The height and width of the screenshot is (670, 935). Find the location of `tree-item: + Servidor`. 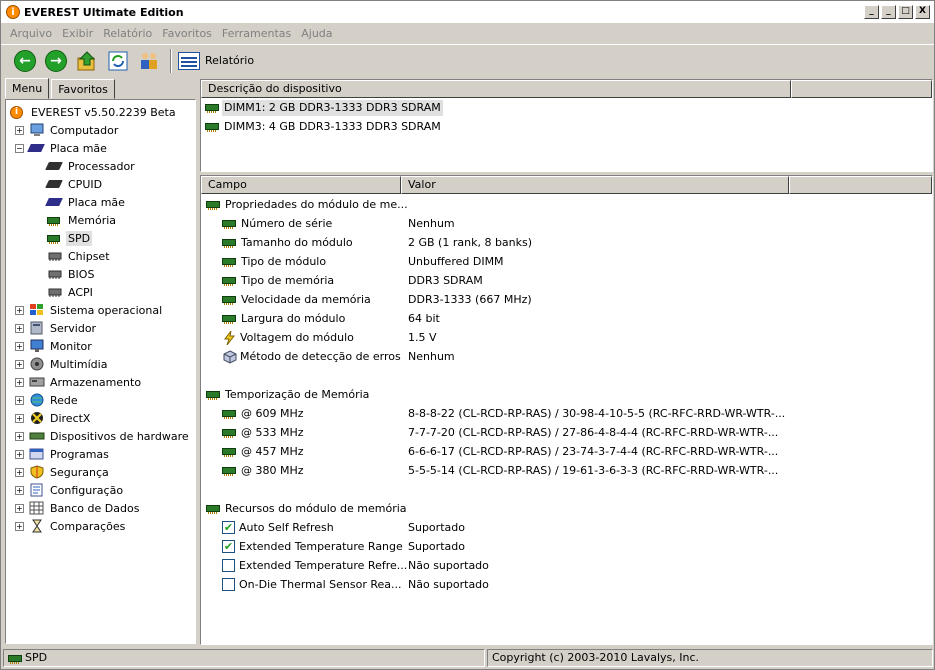

tree-item: + Servidor is located at coordinates (100, 328).